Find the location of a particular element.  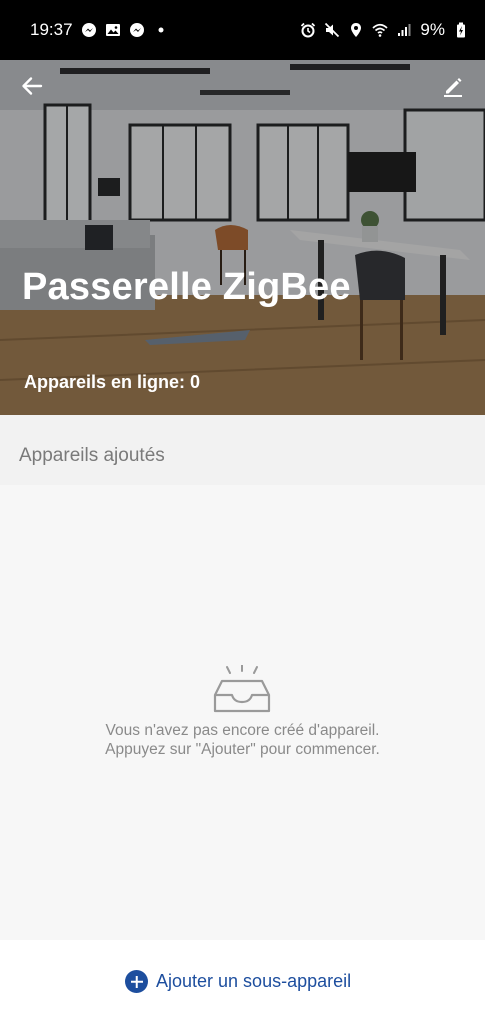

mute-icon is located at coordinates (332, 30).